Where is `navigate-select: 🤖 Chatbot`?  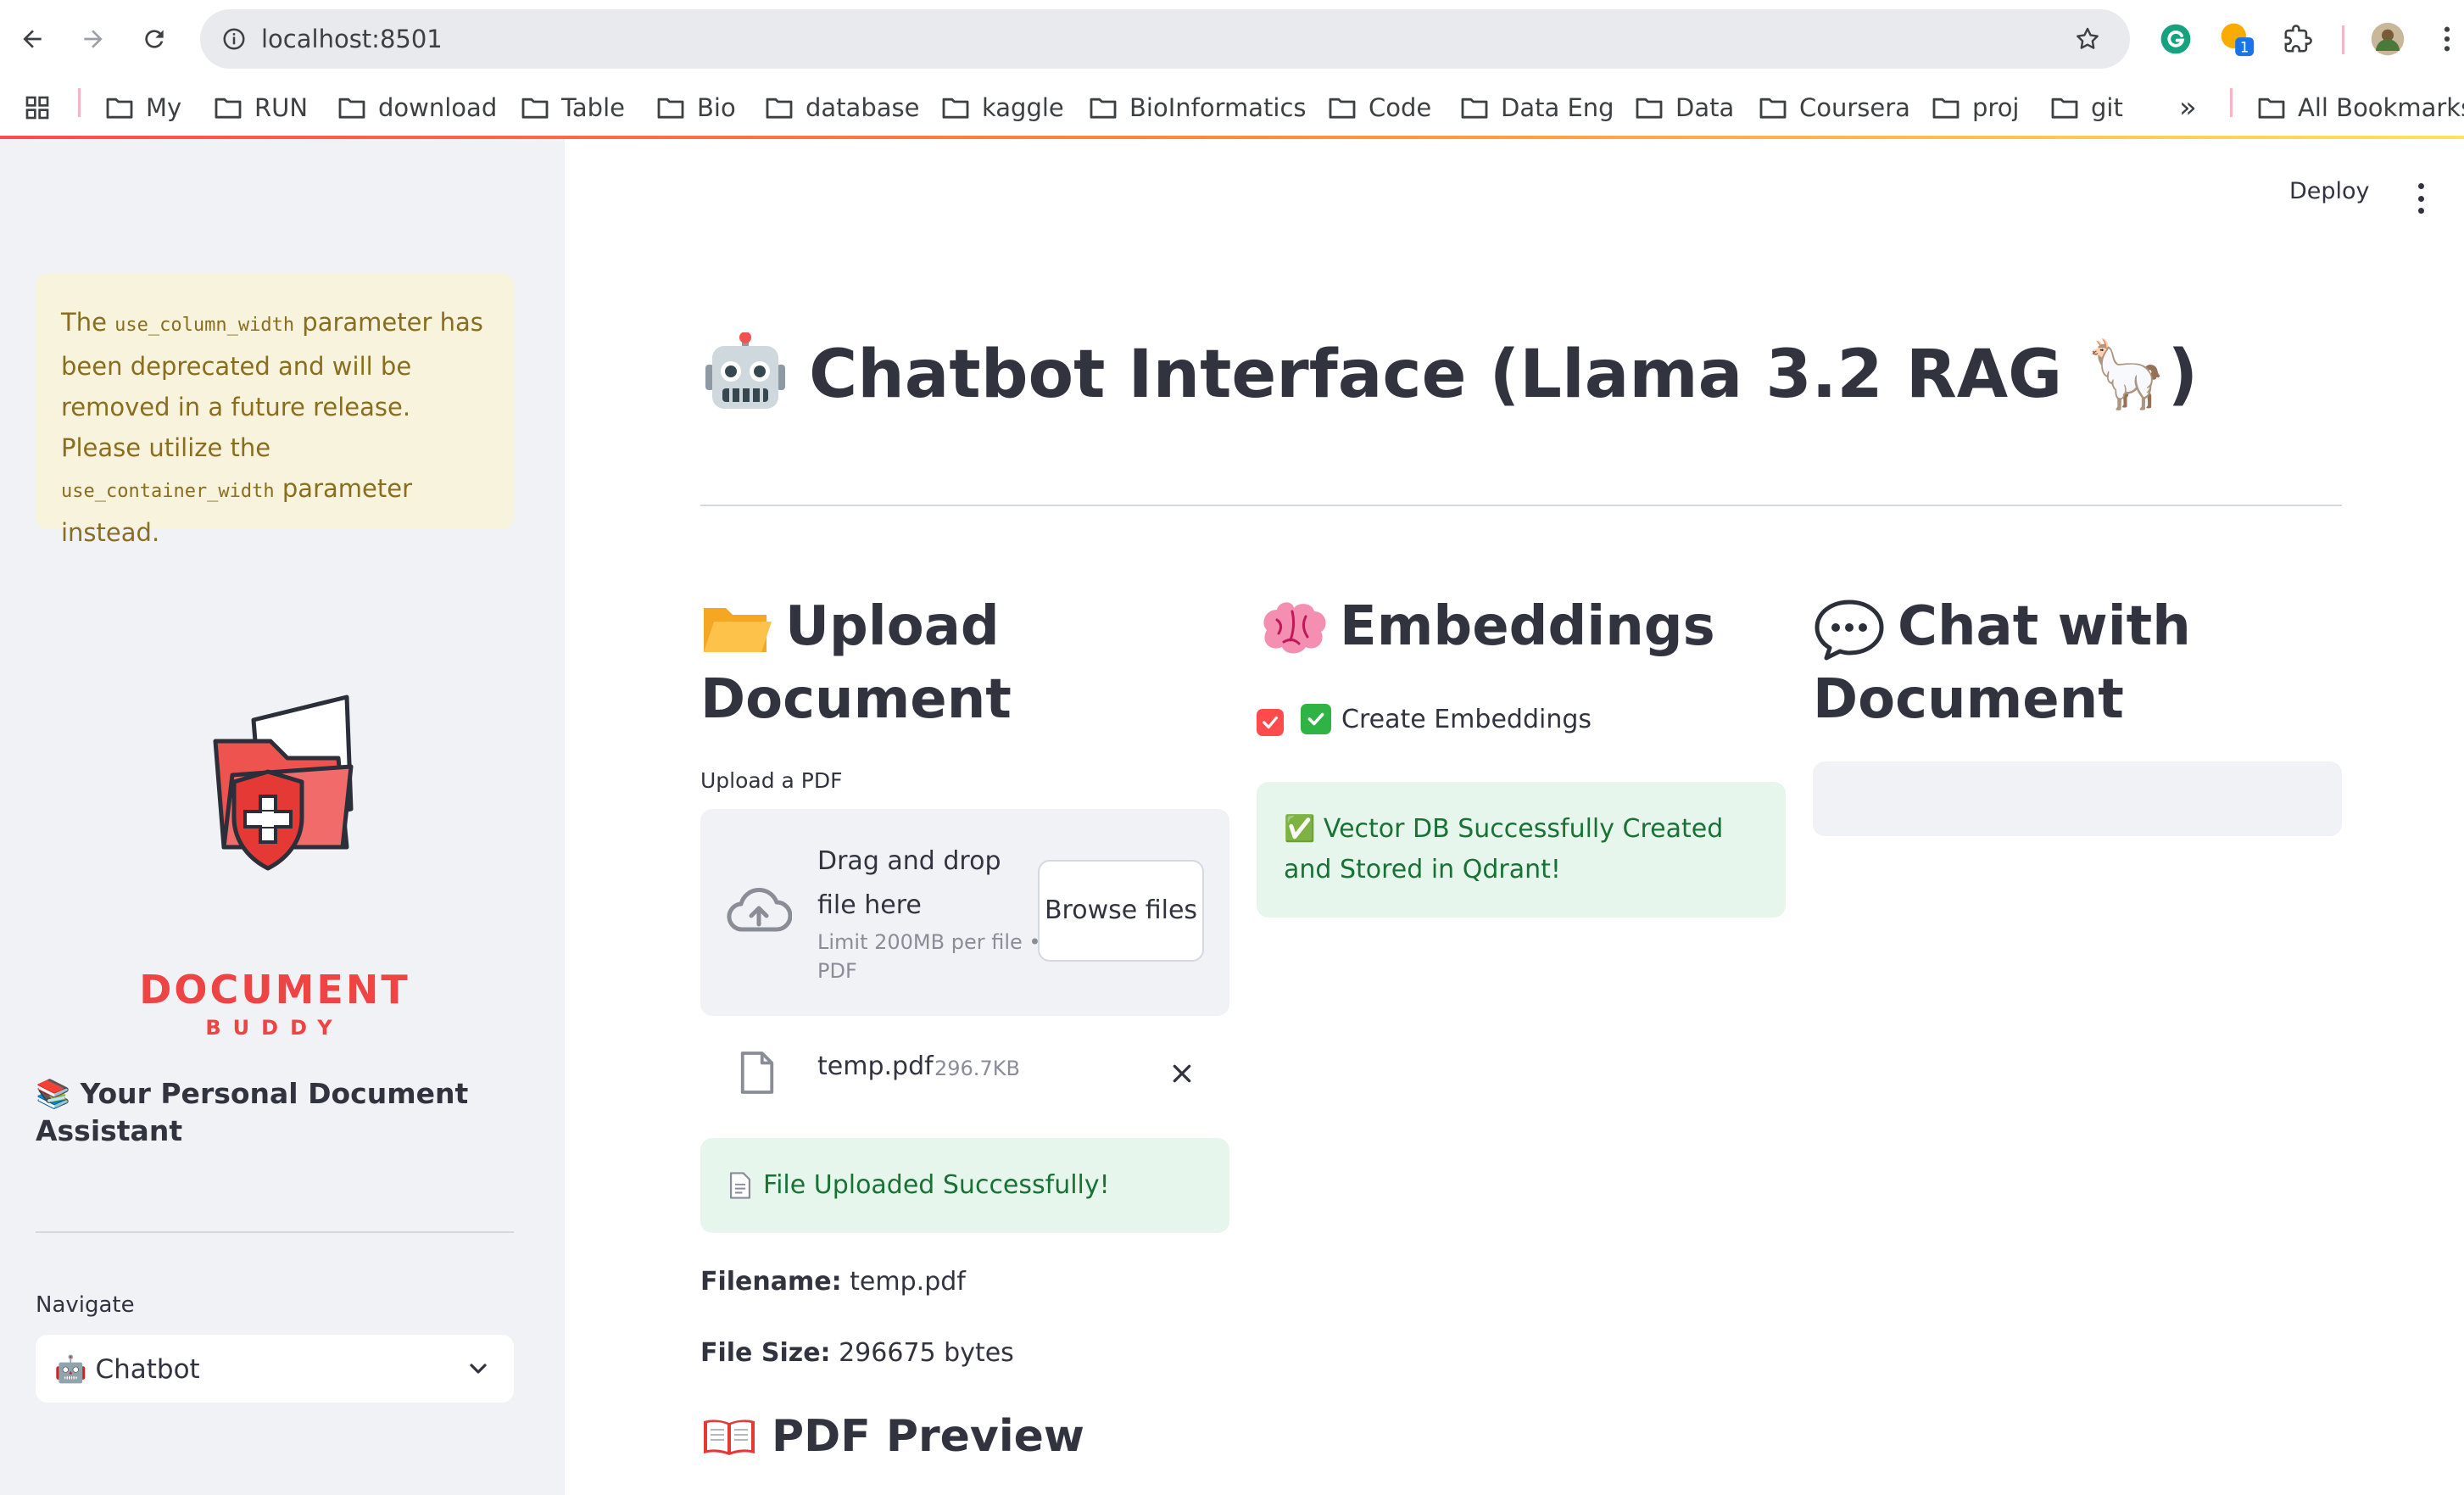 navigate-select: 🤖 Chatbot is located at coordinates (275, 1369).